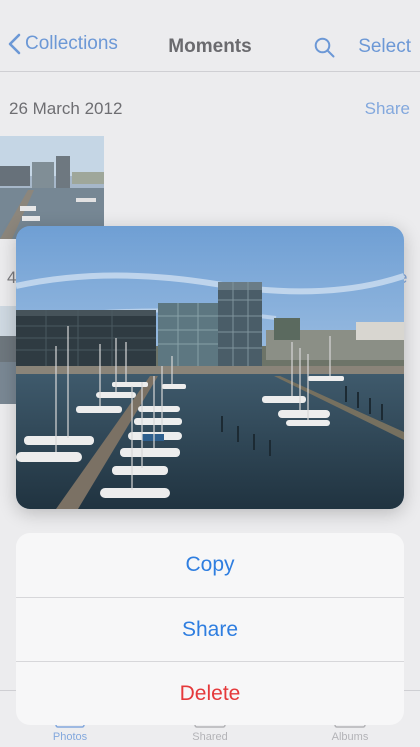  What do you see at coordinates (210, 109) in the screenshot?
I see `moment-header: 26 March 2012 Share` at bounding box center [210, 109].